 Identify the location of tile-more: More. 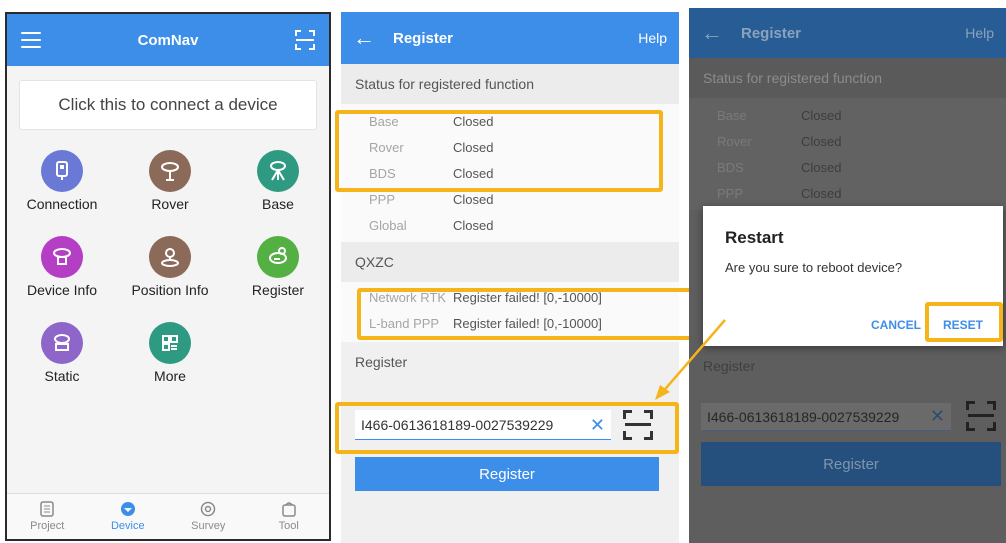
(170, 353).